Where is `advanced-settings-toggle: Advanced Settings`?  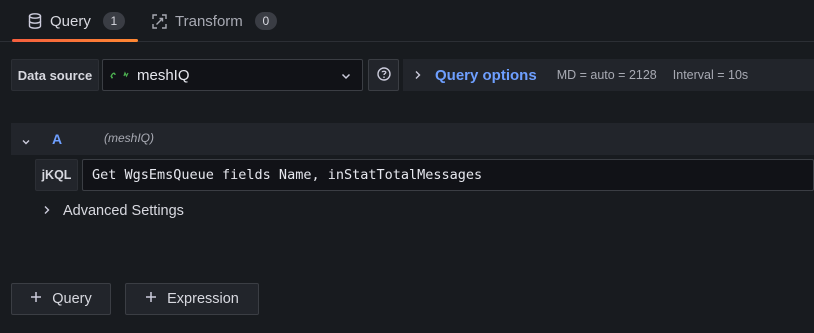 advanced-settings-toggle: Advanced Settings is located at coordinates (113, 211).